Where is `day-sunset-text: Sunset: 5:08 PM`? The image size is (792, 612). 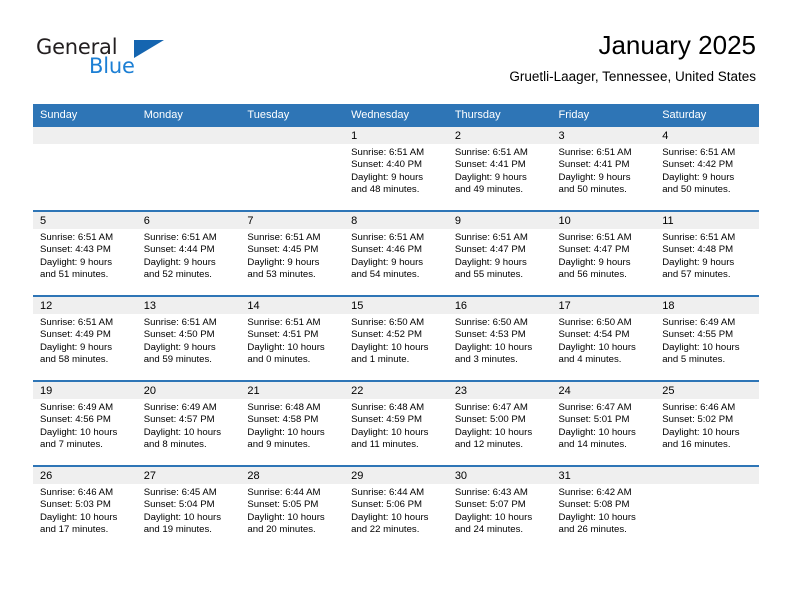 day-sunset-text: Sunset: 5:08 PM is located at coordinates (594, 505).